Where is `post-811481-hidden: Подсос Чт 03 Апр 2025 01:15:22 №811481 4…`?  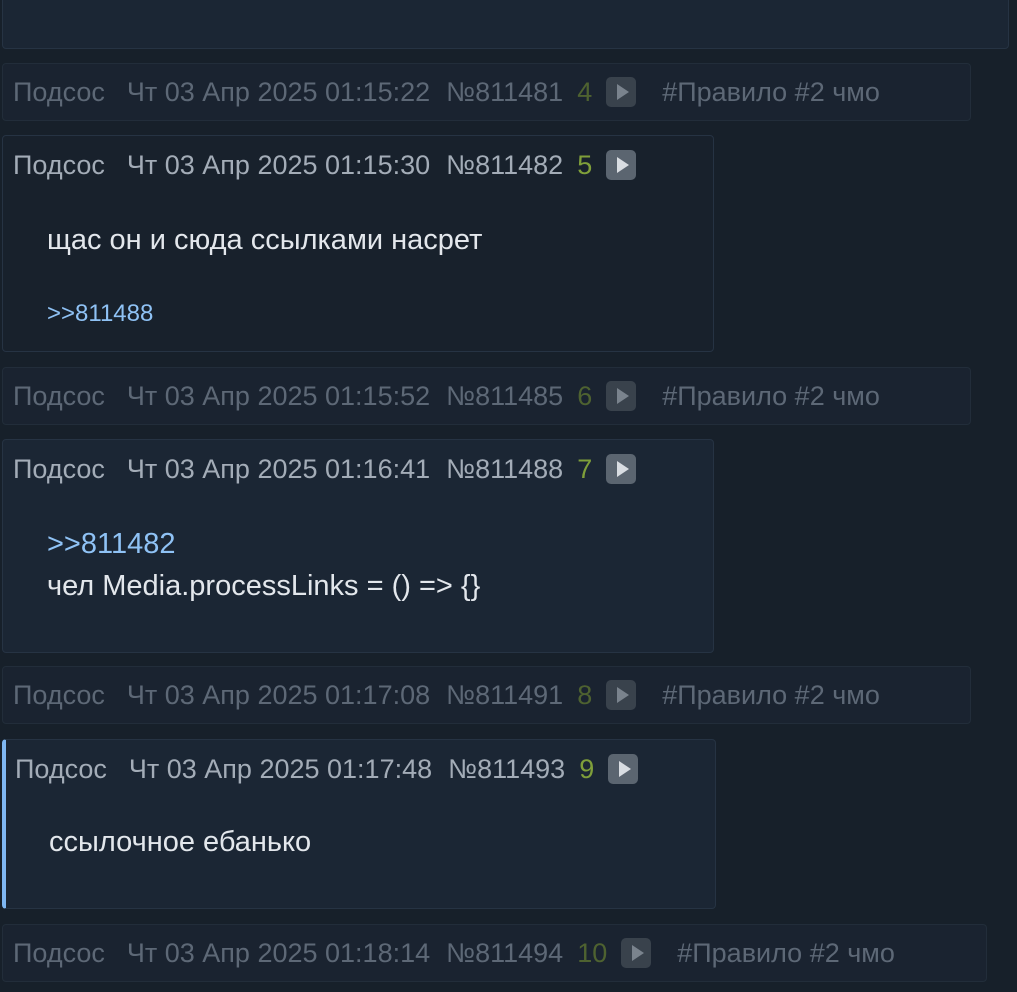
post-811481-hidden: Подсос Чт 03 Апр 2025 01:15:22 №811481 4… is located at coordinates (486, 92).